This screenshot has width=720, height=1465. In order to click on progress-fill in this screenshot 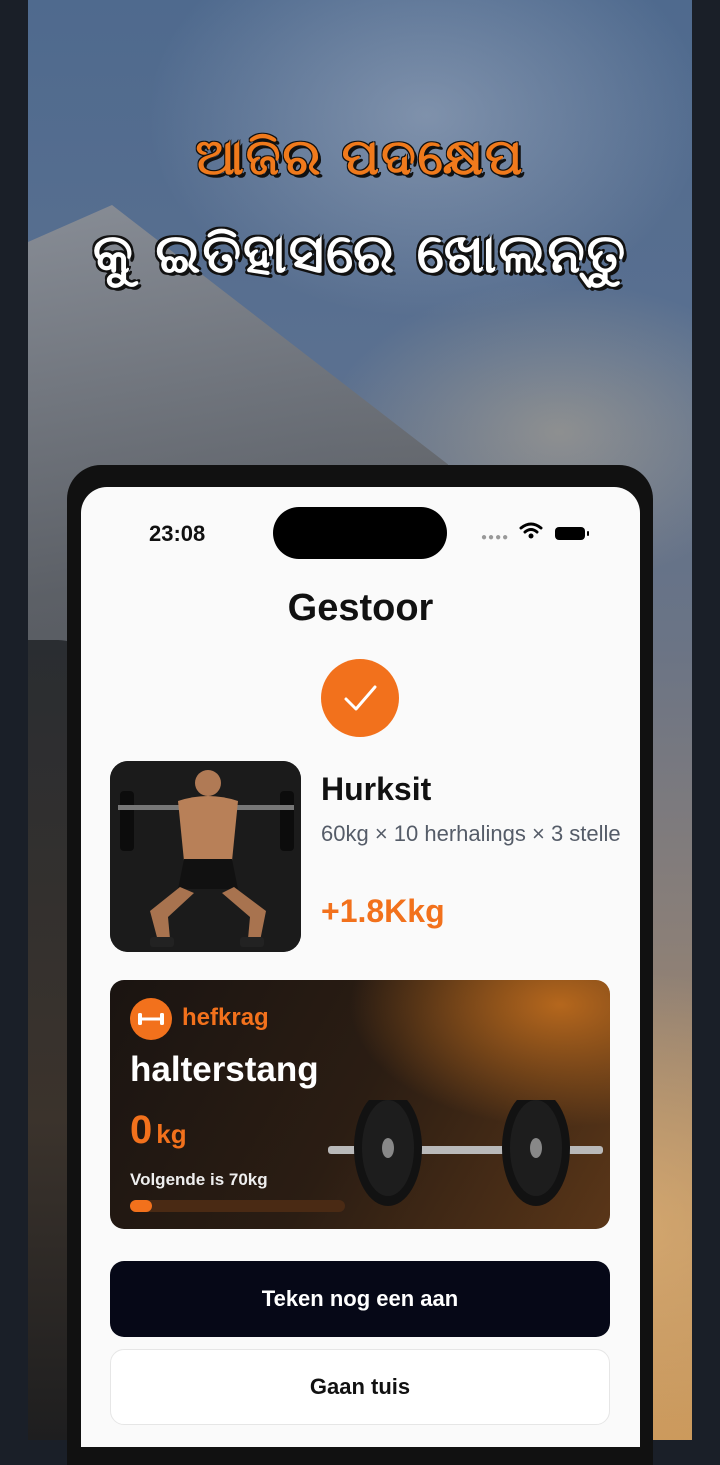, I will do `click(141, 1206)`.